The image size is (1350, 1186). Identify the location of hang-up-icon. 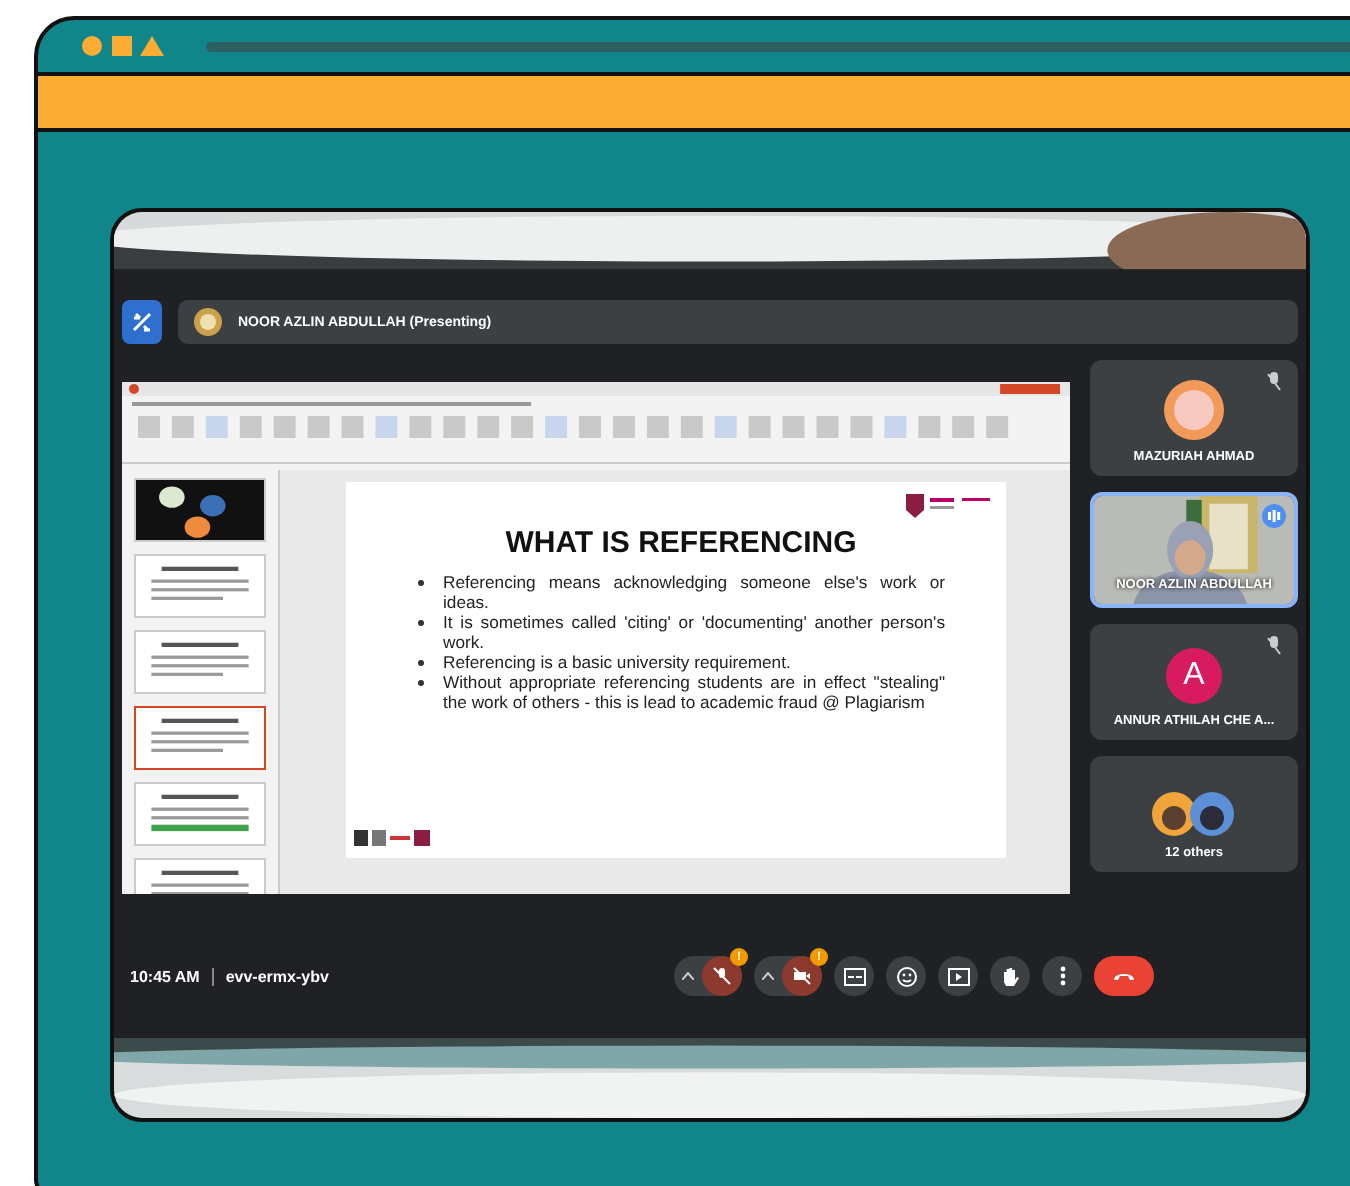
(1124, 976).